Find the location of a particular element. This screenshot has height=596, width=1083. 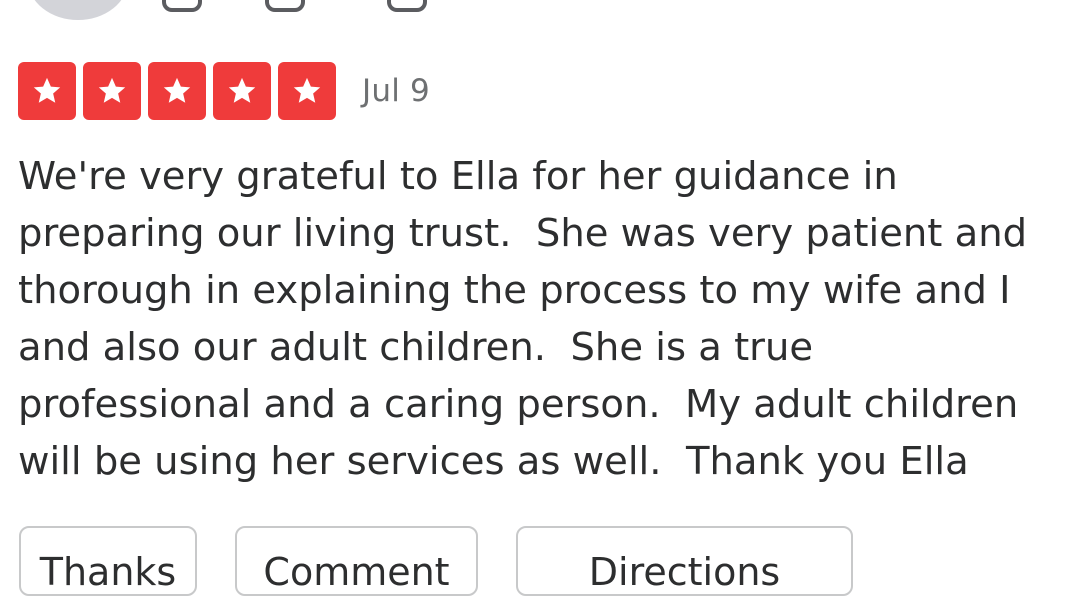

star-rating is located at coordinates (177, 91).